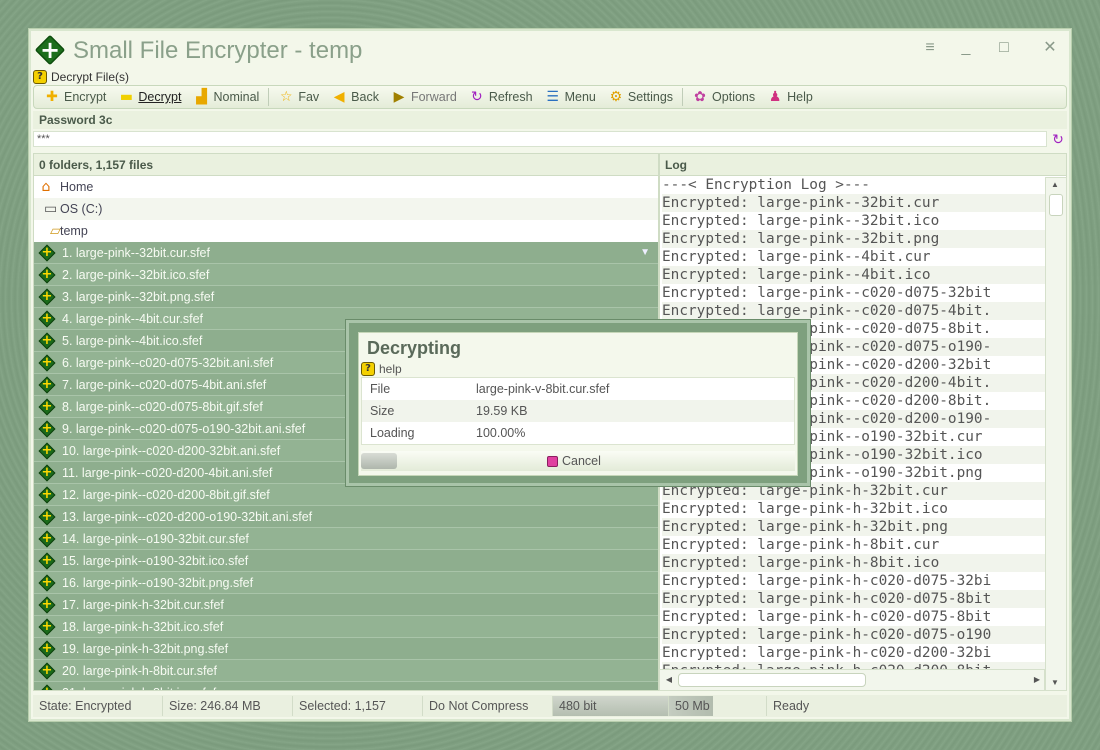  Describe the element at coordinates (574, 461) in the screenshot. I see `cancel-button: Cancel` at that location.